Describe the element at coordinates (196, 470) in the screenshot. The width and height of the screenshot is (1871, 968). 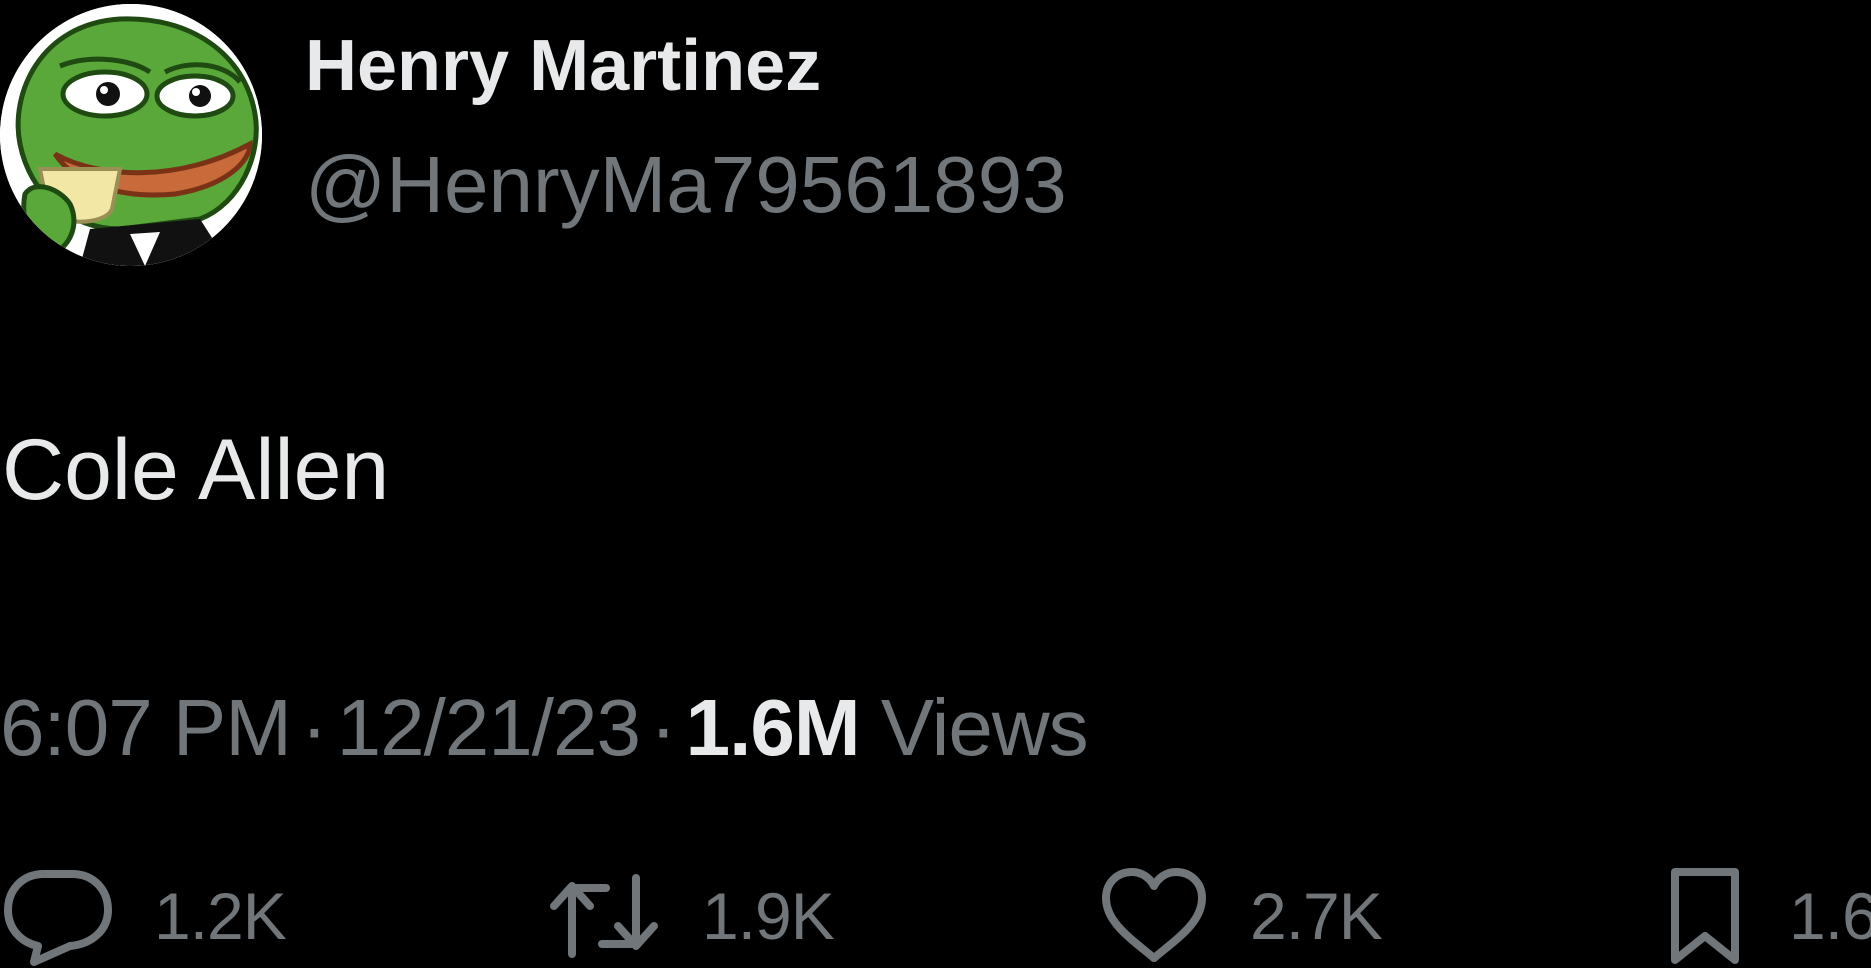
I see `tweet-text: Cole Allen` at that location.